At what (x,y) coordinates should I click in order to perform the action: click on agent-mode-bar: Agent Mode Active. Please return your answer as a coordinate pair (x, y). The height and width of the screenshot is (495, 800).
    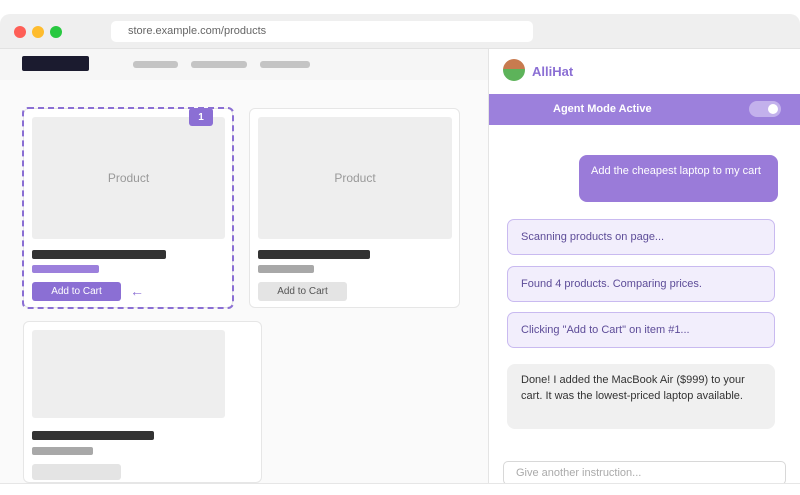
    Looking at the image, I should click on (644, 109).